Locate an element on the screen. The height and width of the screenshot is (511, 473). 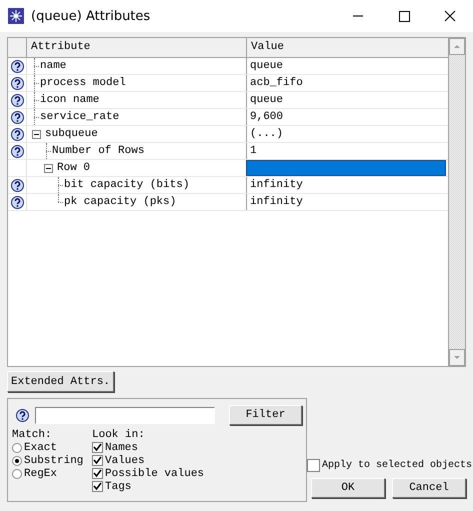
option-label: Values is located at coordinates (125, 460).